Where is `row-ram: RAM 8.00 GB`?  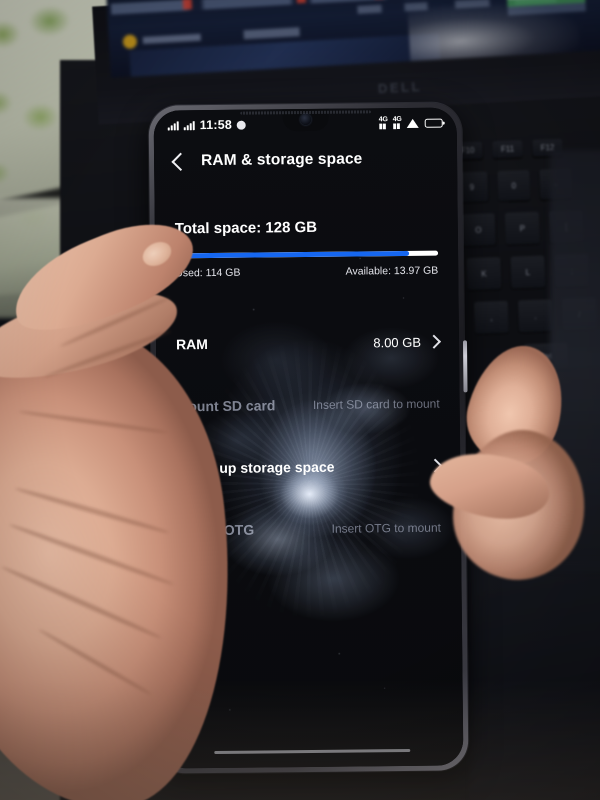
row-ram: RAM 8.00 GB is located at coordinates (308, 343).